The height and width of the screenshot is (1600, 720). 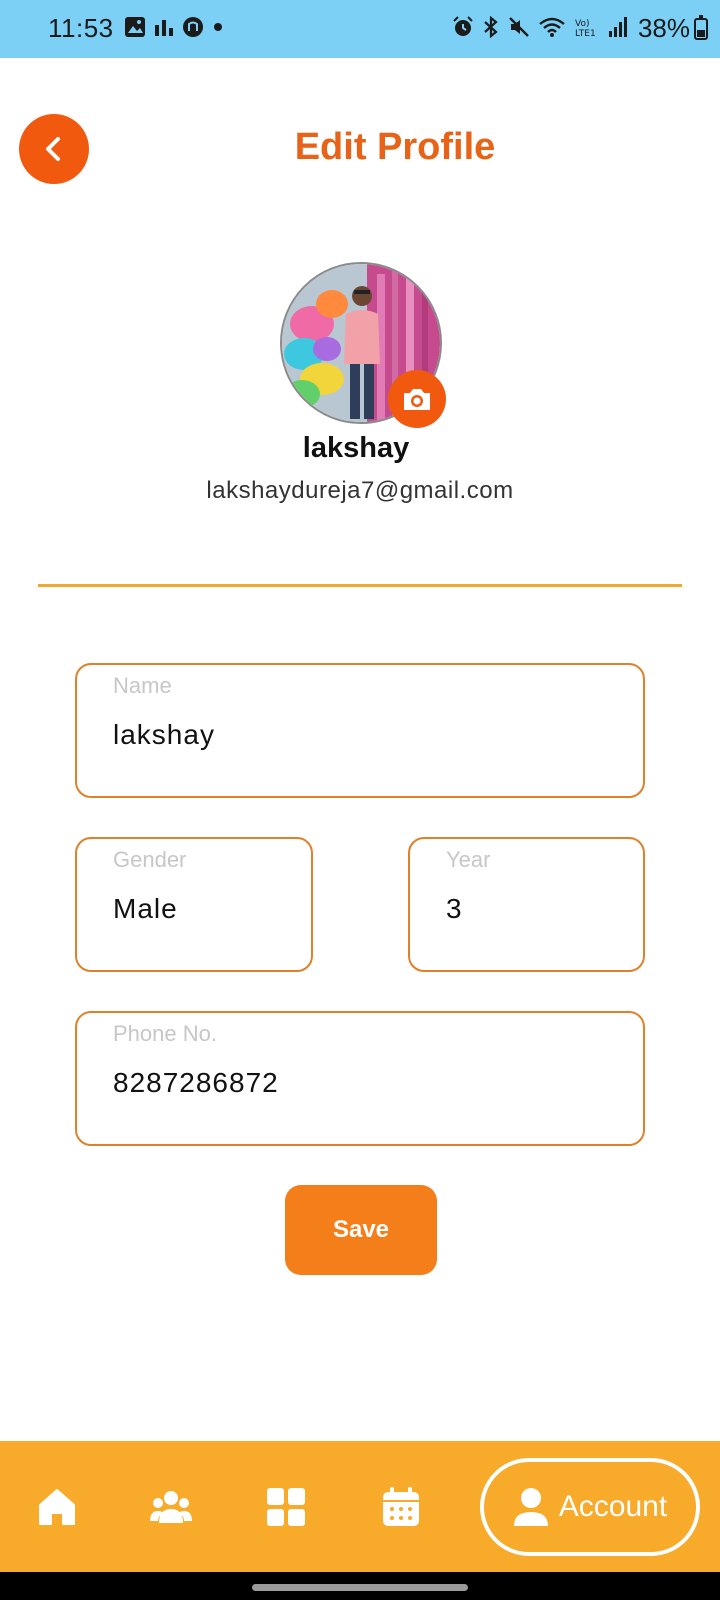 What do you see at coordinates (145, 909) in the screenshot?
I see `gender-field-value: Male` at bounding box center [145, 909].